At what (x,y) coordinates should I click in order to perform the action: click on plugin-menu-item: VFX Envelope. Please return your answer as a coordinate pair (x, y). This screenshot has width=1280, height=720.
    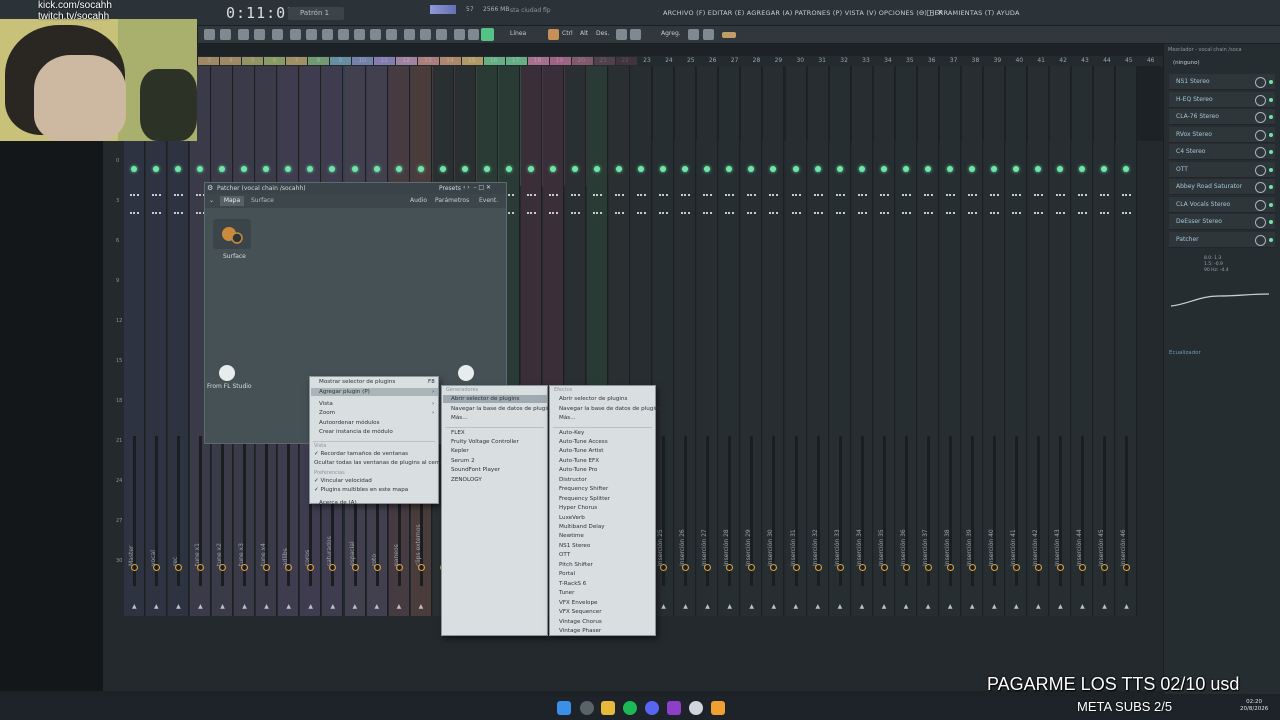
    Looking at the image, I should click on (578, 603).